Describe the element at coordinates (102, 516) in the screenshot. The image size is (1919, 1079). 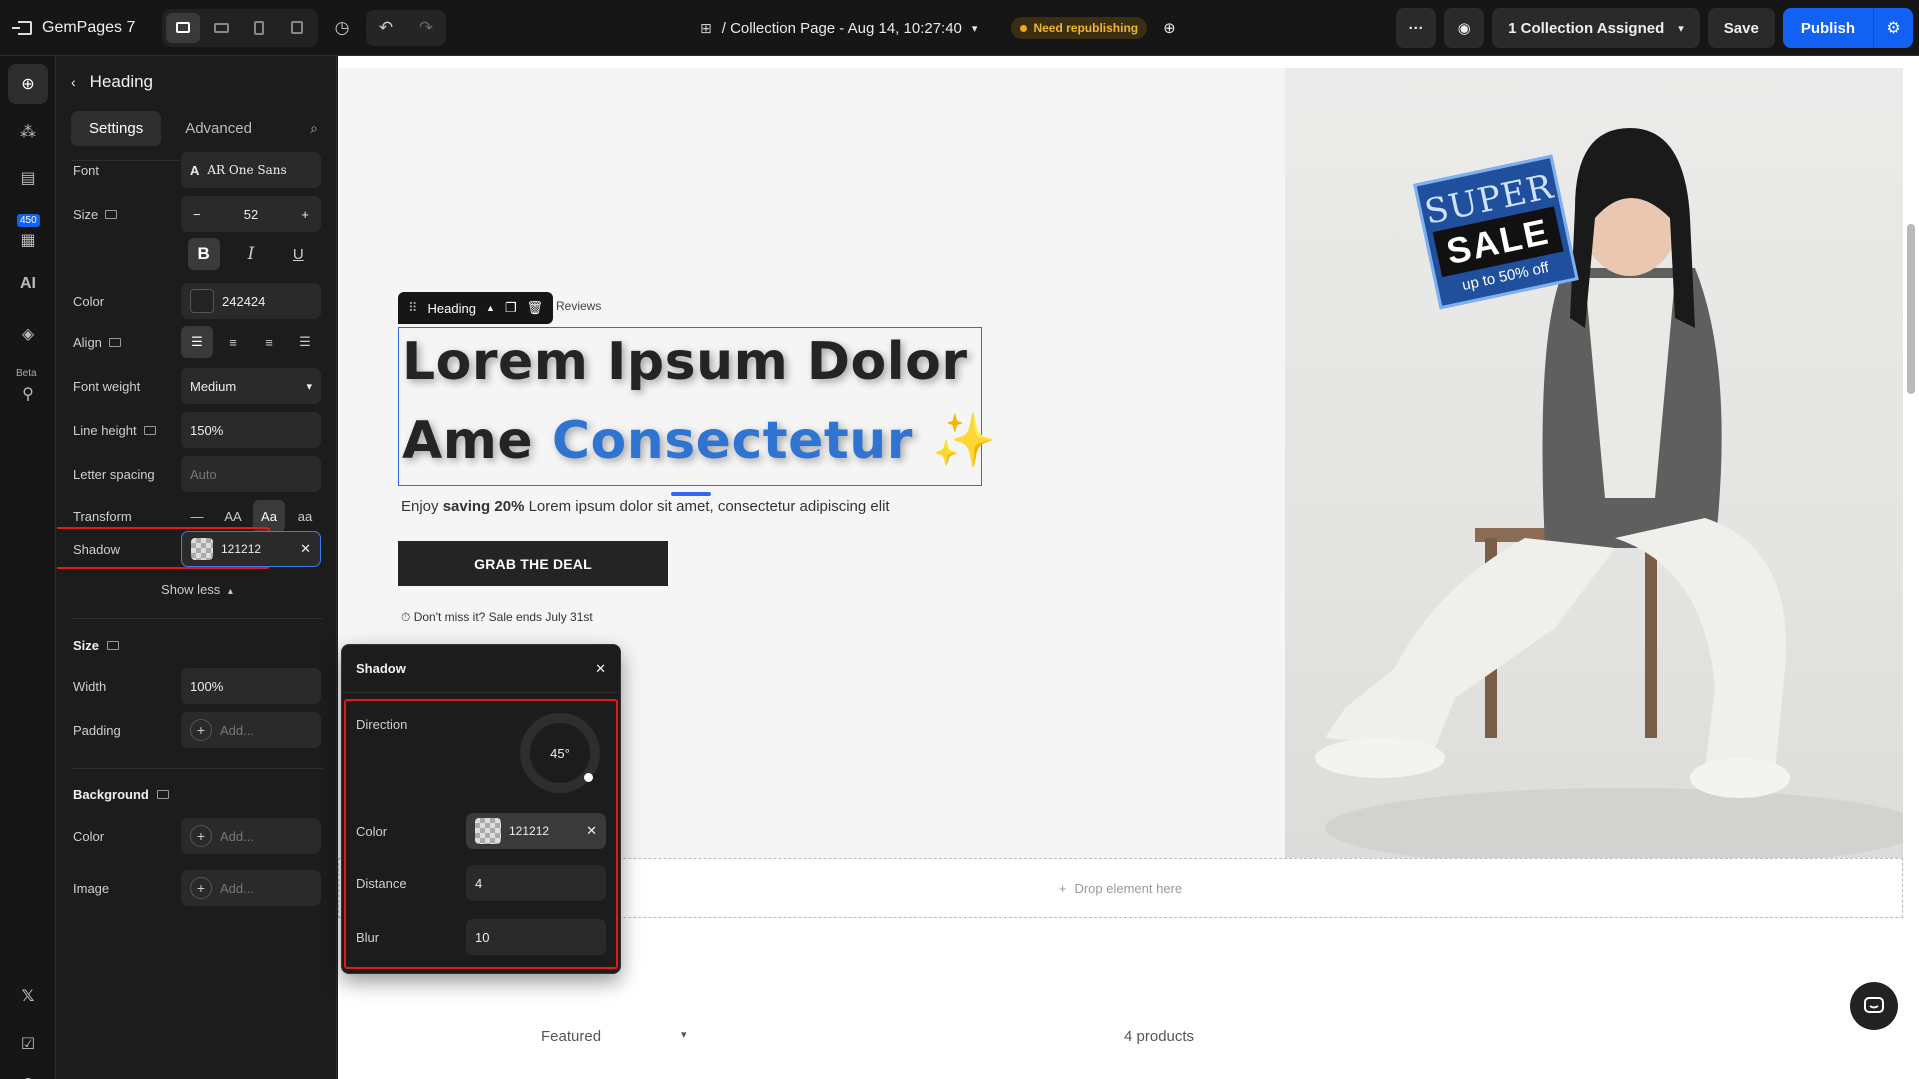
I see `transform-label: Transform` at that location.